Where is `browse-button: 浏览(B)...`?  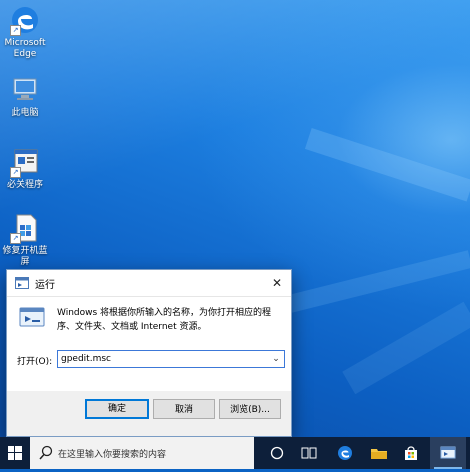 browse-button: 浏览(B)... is located at coordinates (250, 409).